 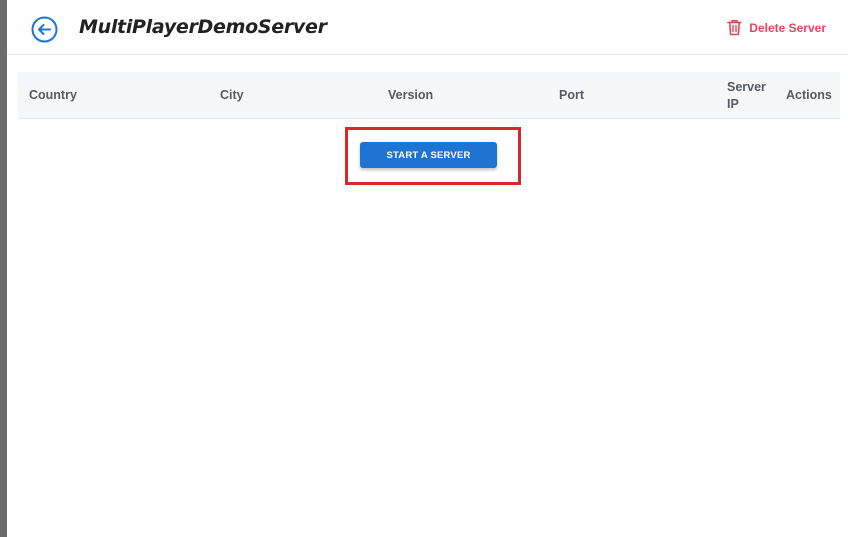 What do you see at coordinates (735, 28) in the screenshot?
I see `trash-icon` at bounding box center [735, 28].